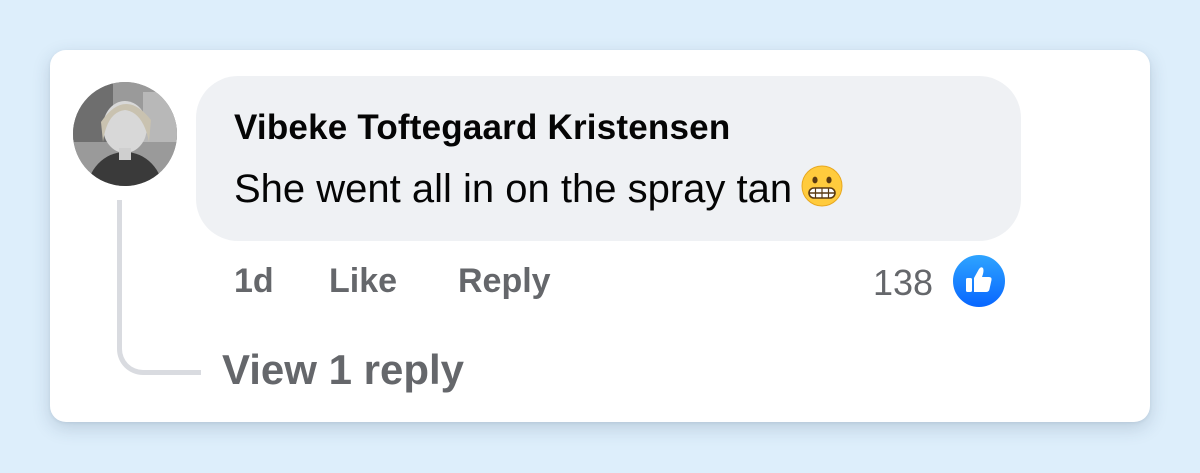 This screenshot has height=473, width=1200. I want to click on avatar, so click(125, 134).